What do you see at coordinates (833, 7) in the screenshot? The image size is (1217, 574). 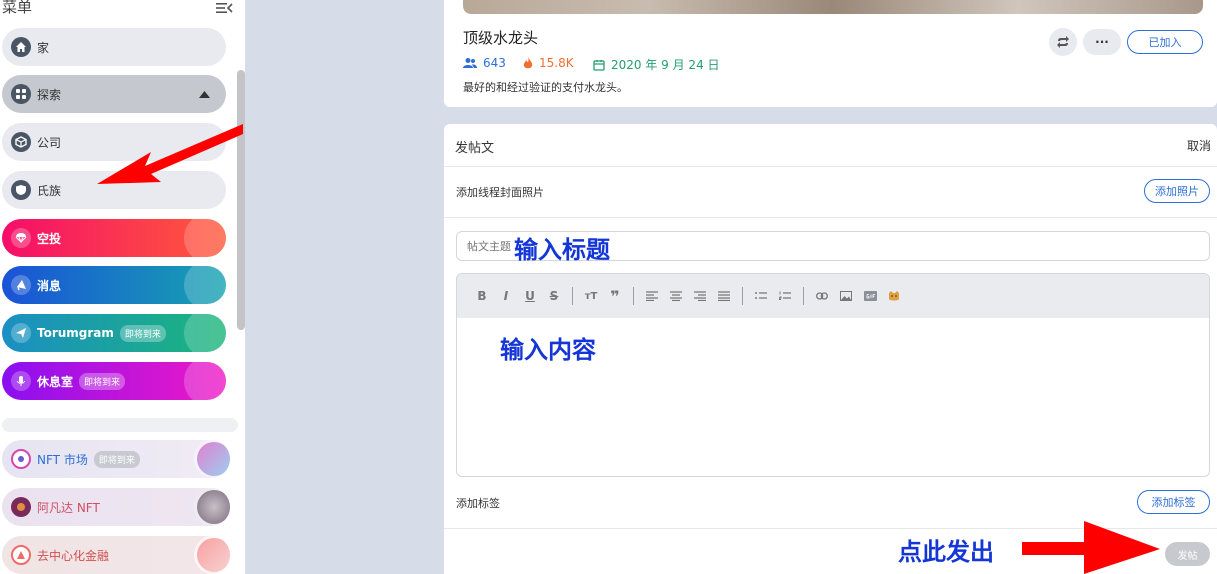 I see `group-cover-image` at bounding box center [833, 7].